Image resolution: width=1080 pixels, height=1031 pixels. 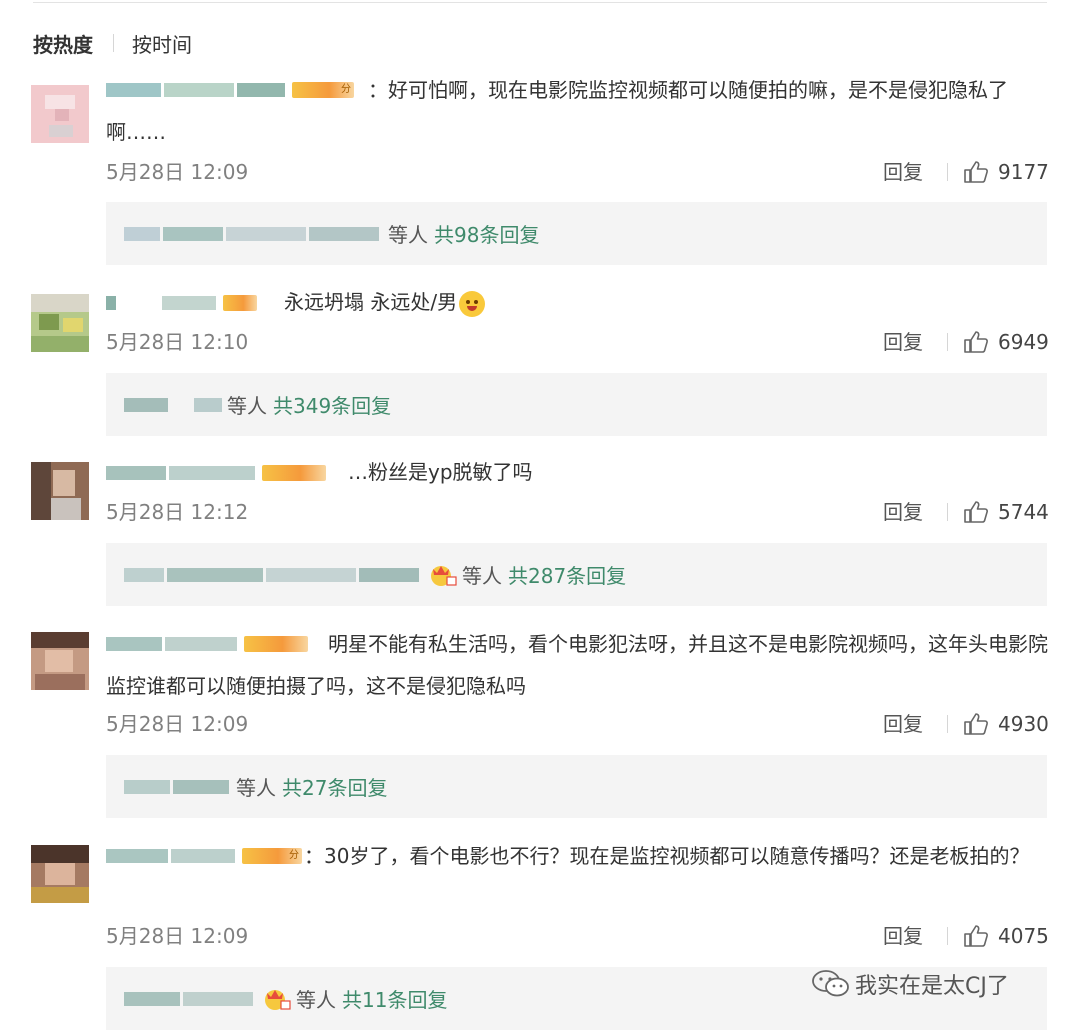 I want to click on comment-meta: 5月28日 12:10 回复 6949, so click(x=578, y=342).